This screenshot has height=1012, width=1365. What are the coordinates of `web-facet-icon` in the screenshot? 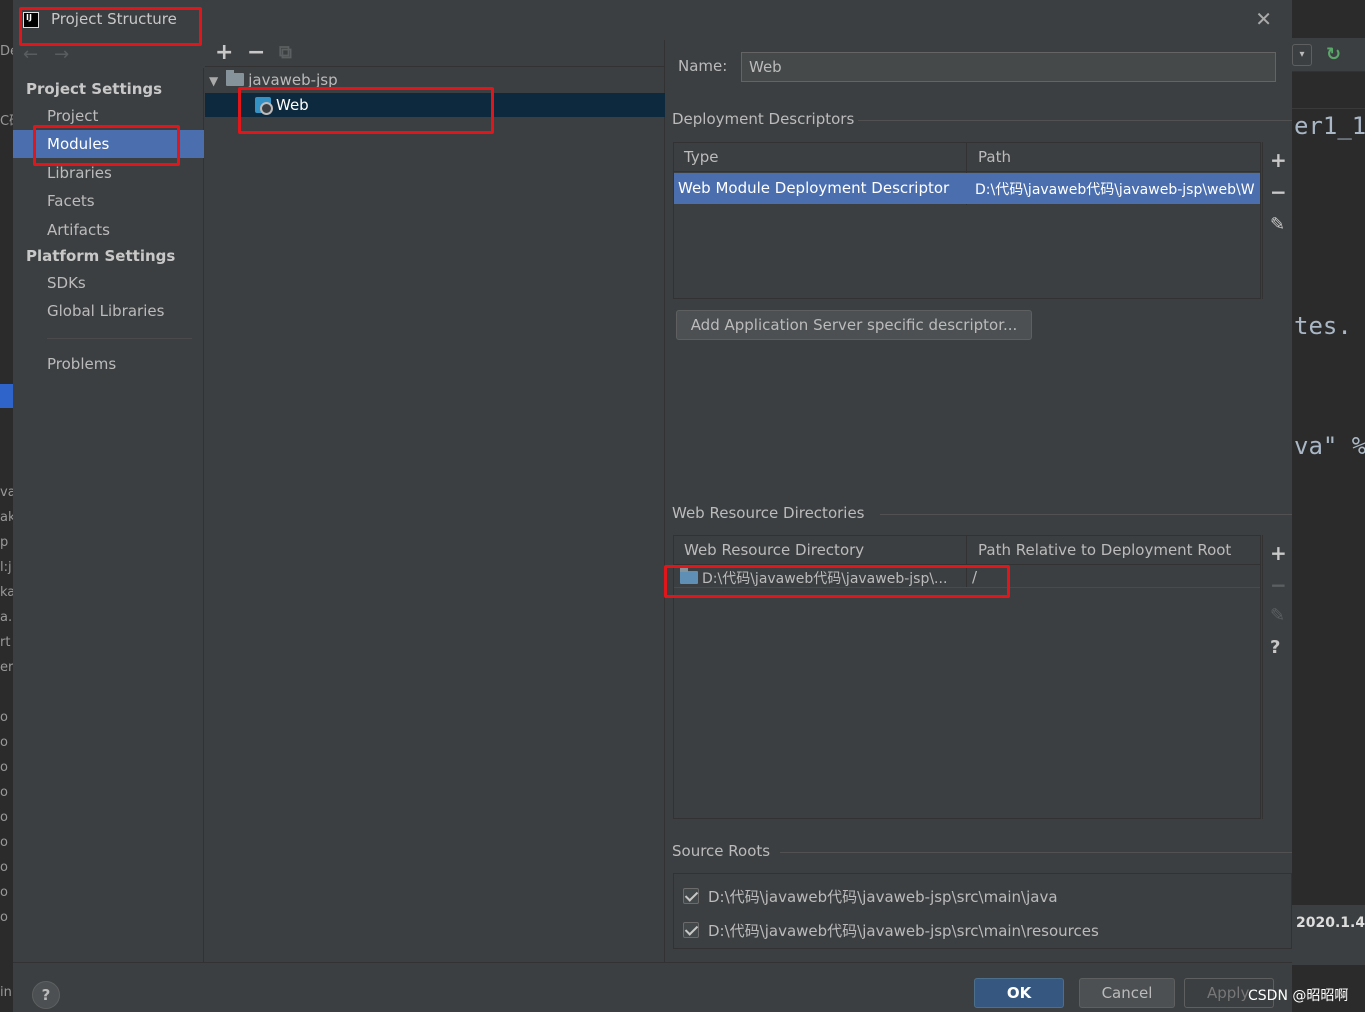 It's located at (264, 106).